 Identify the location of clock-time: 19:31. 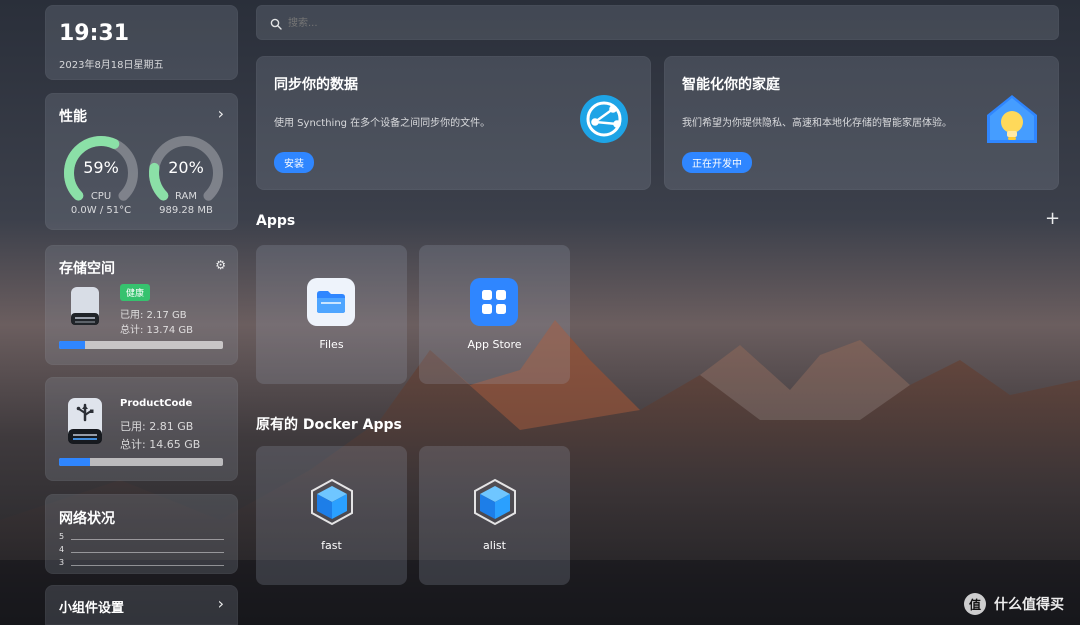
(94, 33).